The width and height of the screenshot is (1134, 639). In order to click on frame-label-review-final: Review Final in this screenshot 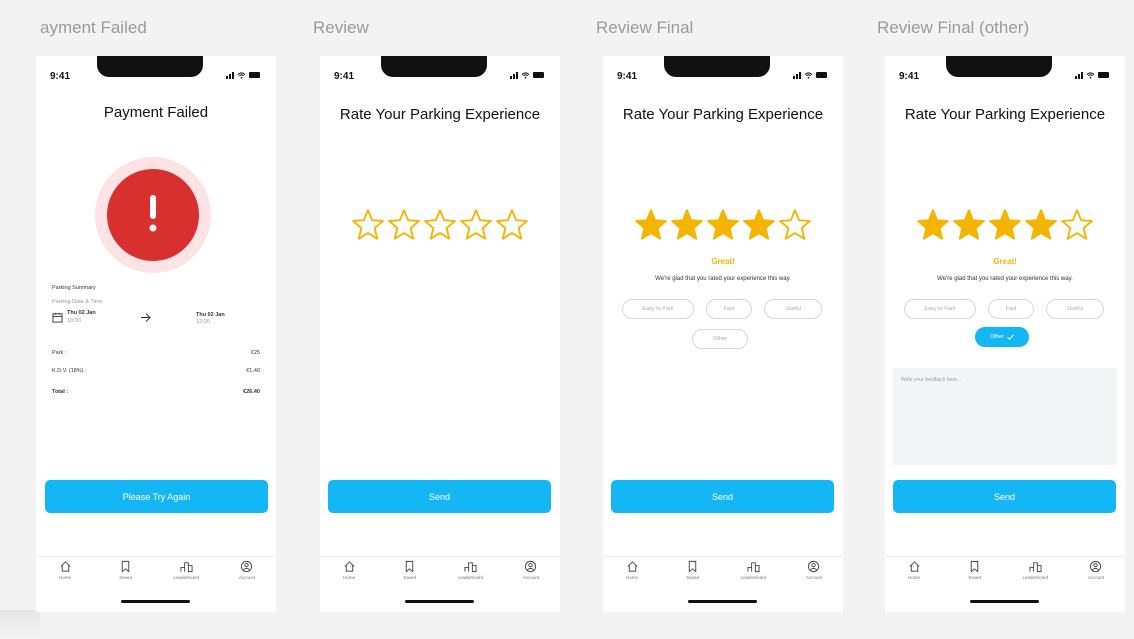, I will do `click(645, 27)`.